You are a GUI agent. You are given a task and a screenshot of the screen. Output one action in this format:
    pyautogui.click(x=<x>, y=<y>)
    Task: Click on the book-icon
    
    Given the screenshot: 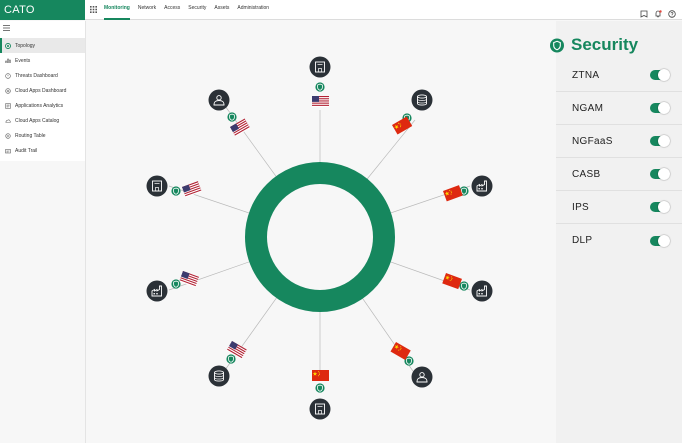 What is the action you would take?
    pyautogui.click(x=644, y=11)
    